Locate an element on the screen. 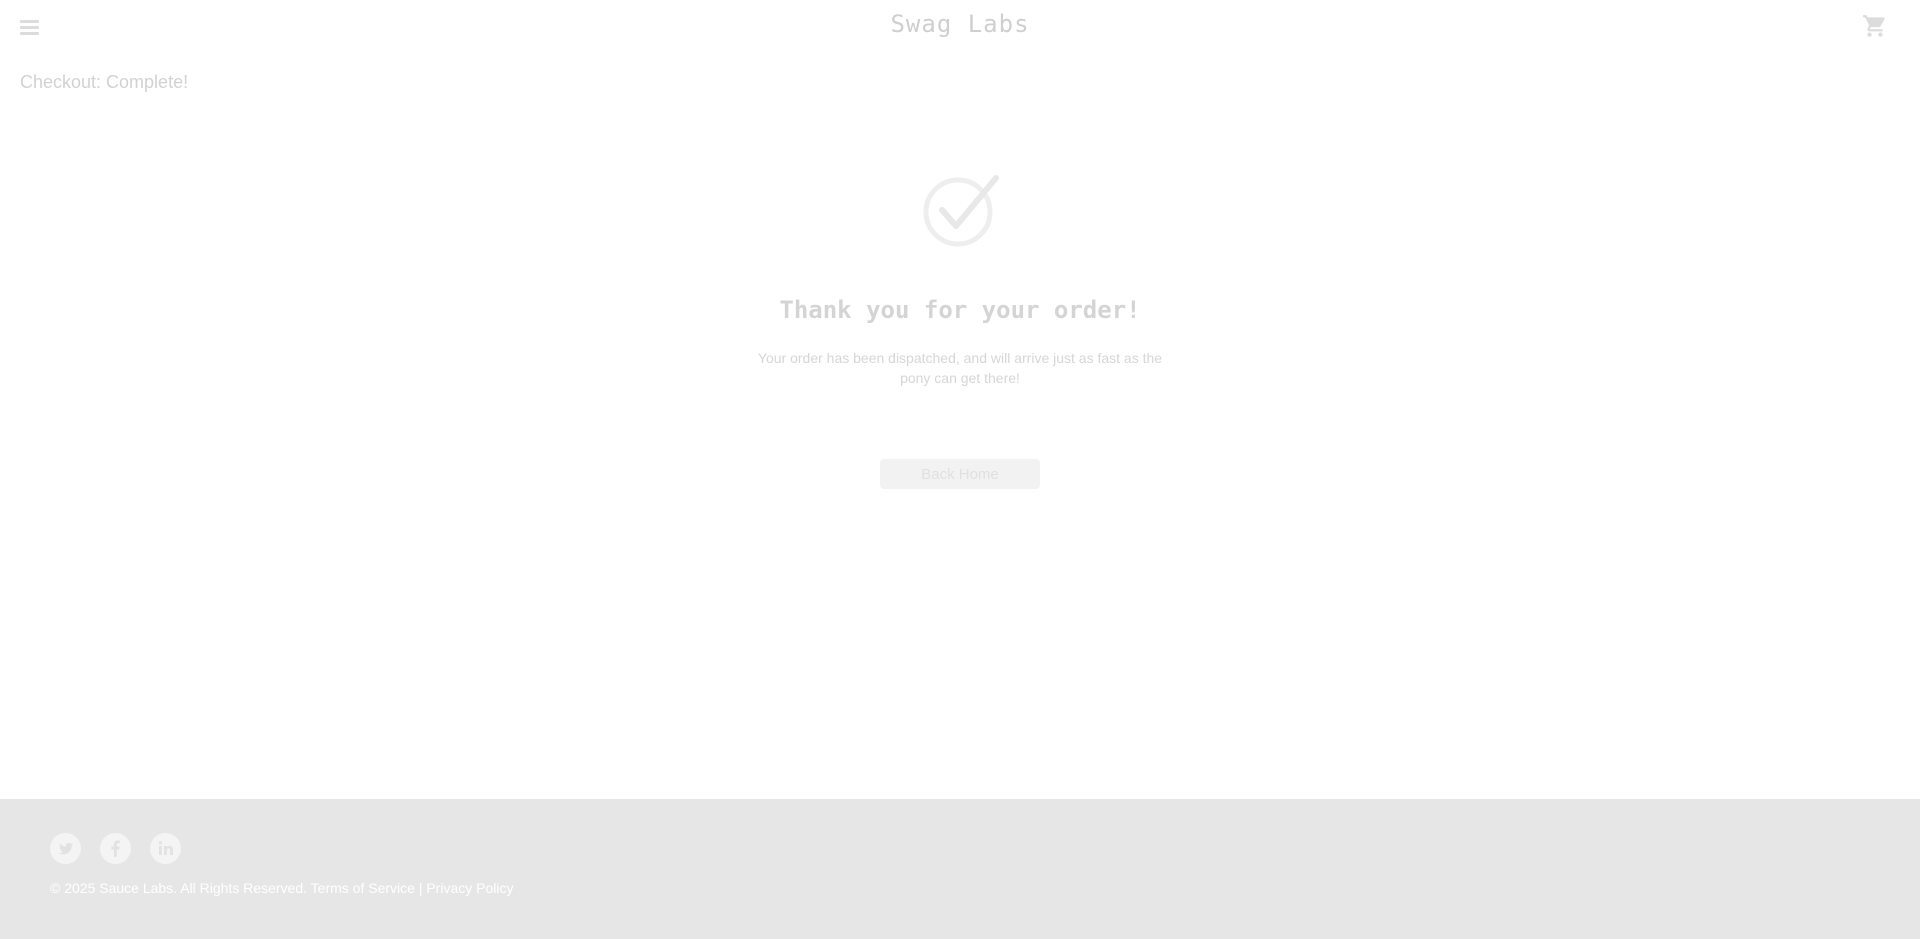 This screenshot has width=1920, height=939. linkedin-icon is located at coordinates (165, 848).